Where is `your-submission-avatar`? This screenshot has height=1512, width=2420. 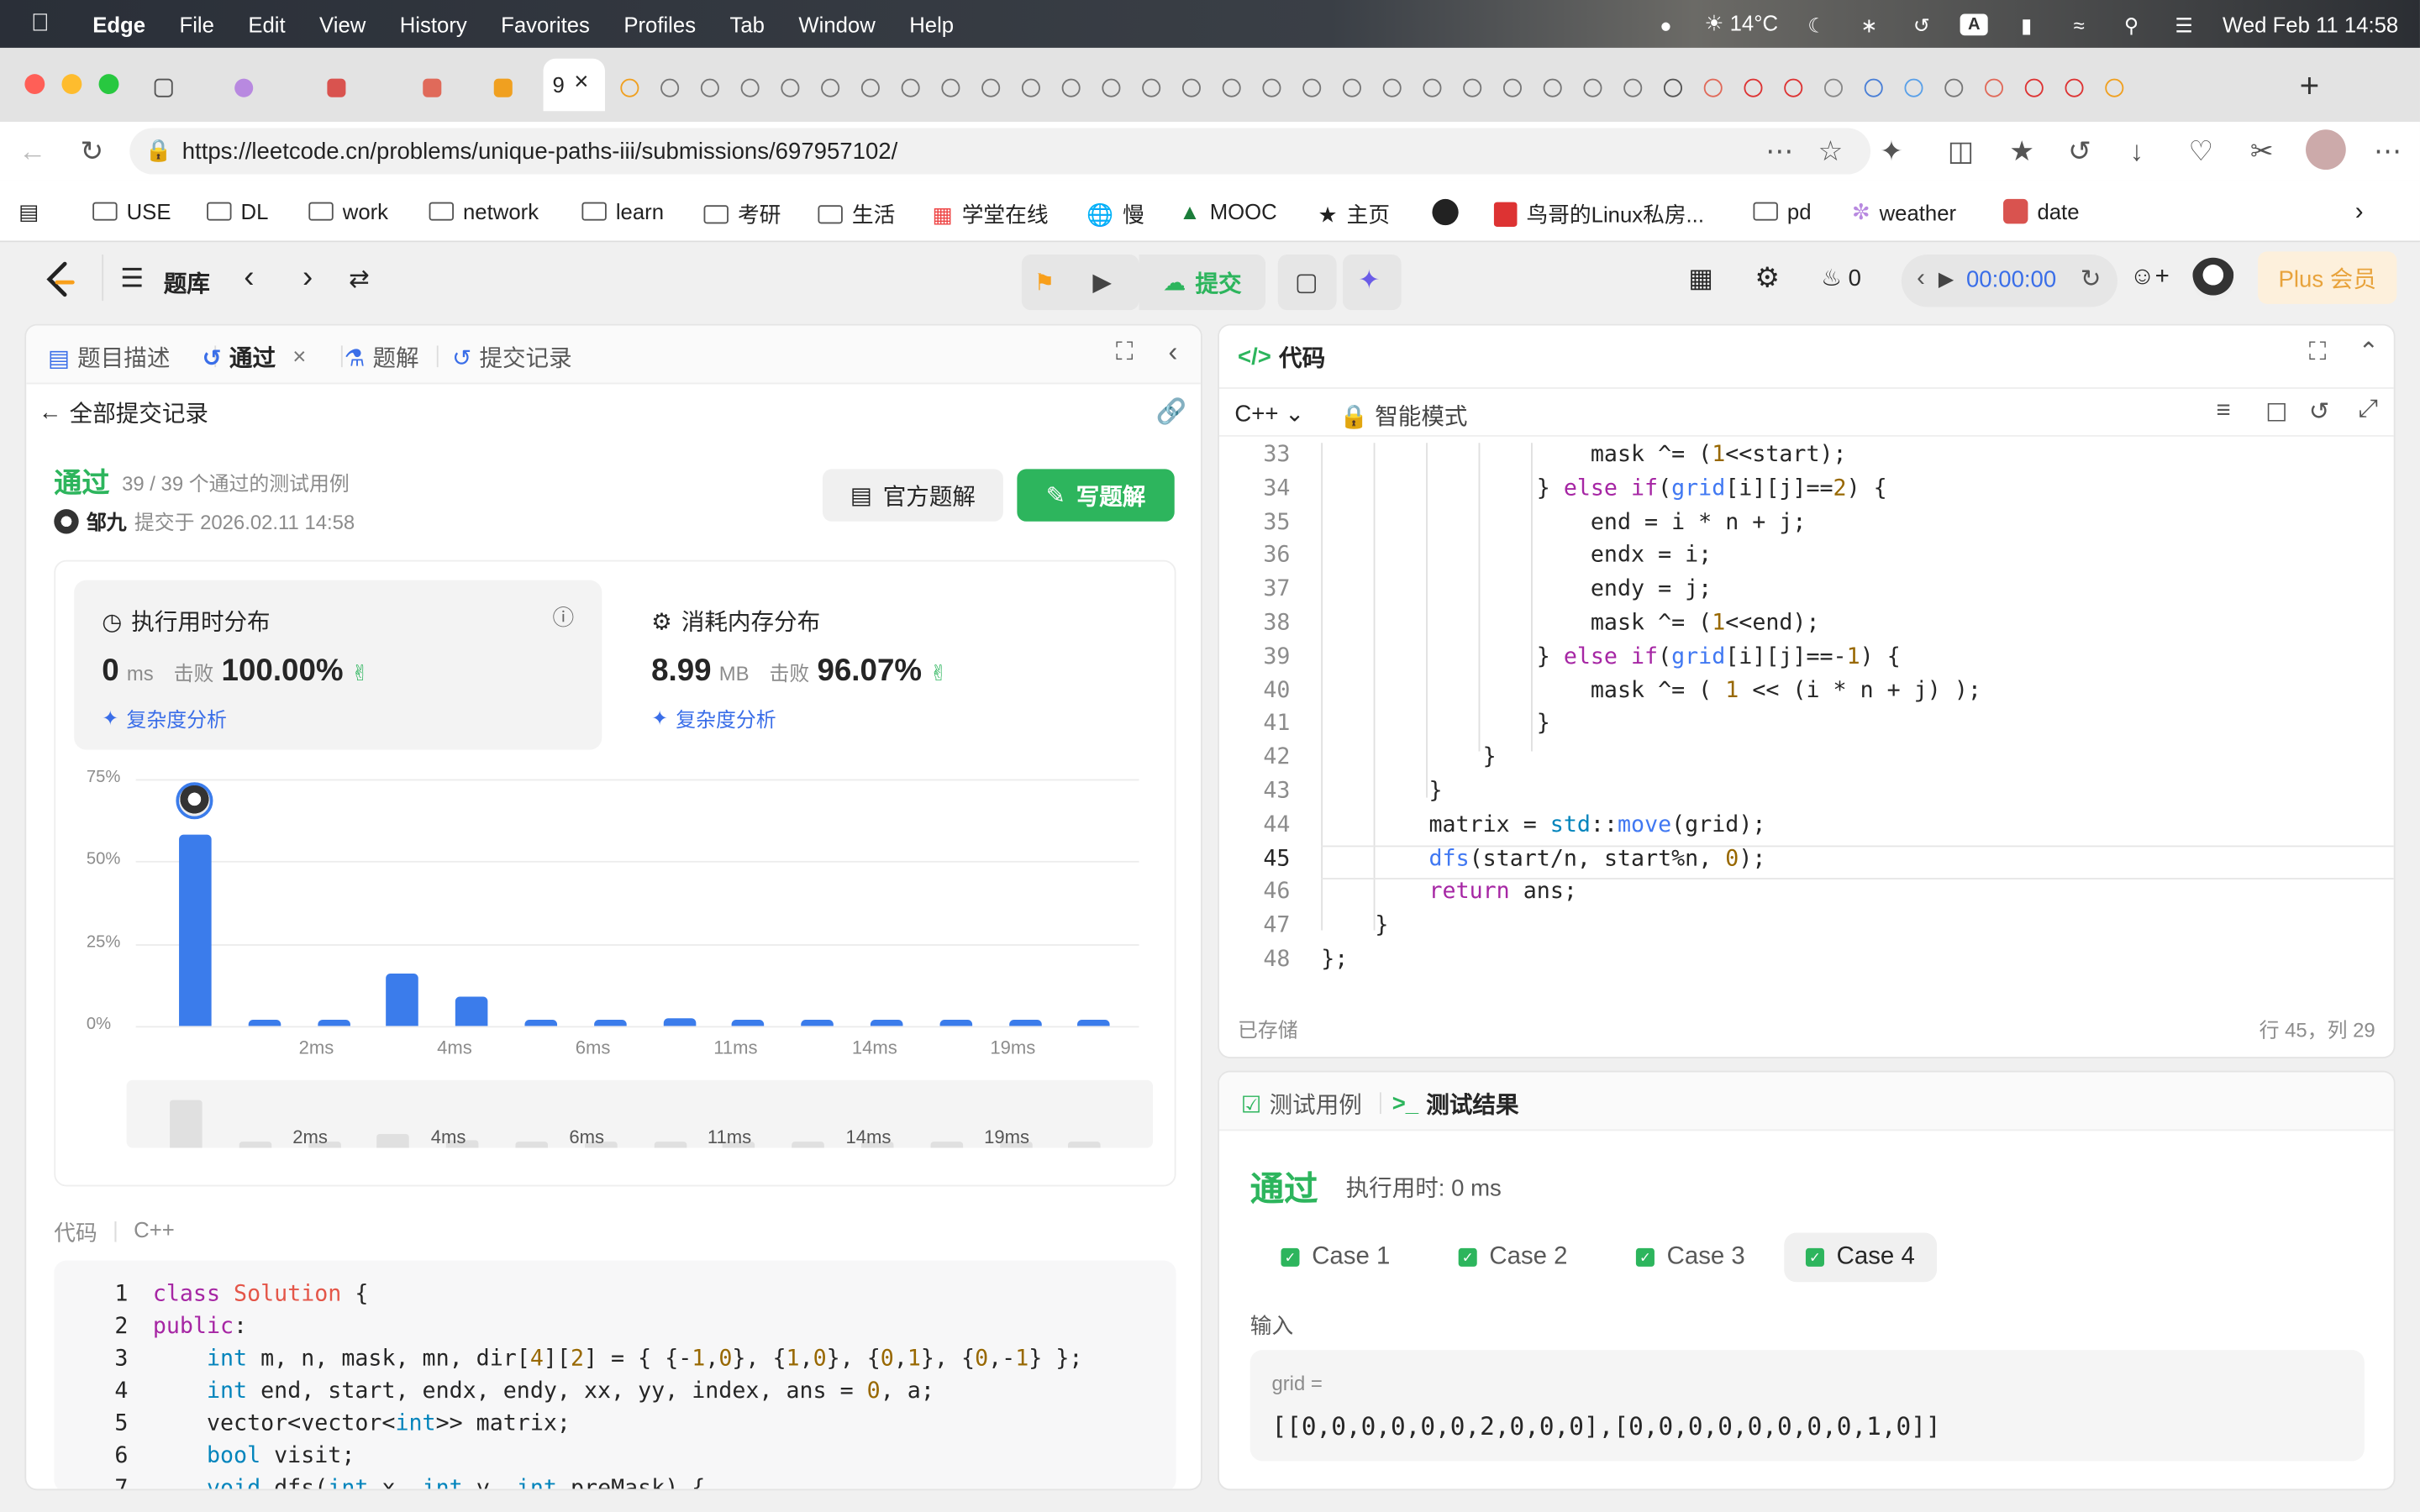
your-submission-avatar is located at coordinates (195, 801).